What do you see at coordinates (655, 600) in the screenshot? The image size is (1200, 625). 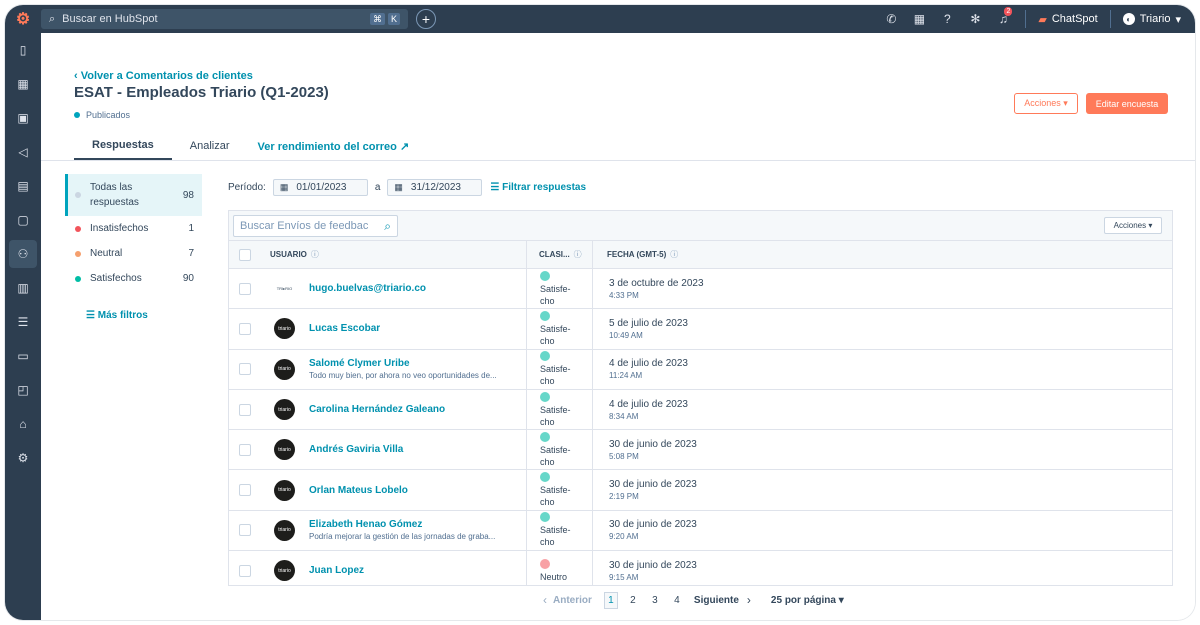 I see `page-3-button: 3` at bounding box center [655, 600].